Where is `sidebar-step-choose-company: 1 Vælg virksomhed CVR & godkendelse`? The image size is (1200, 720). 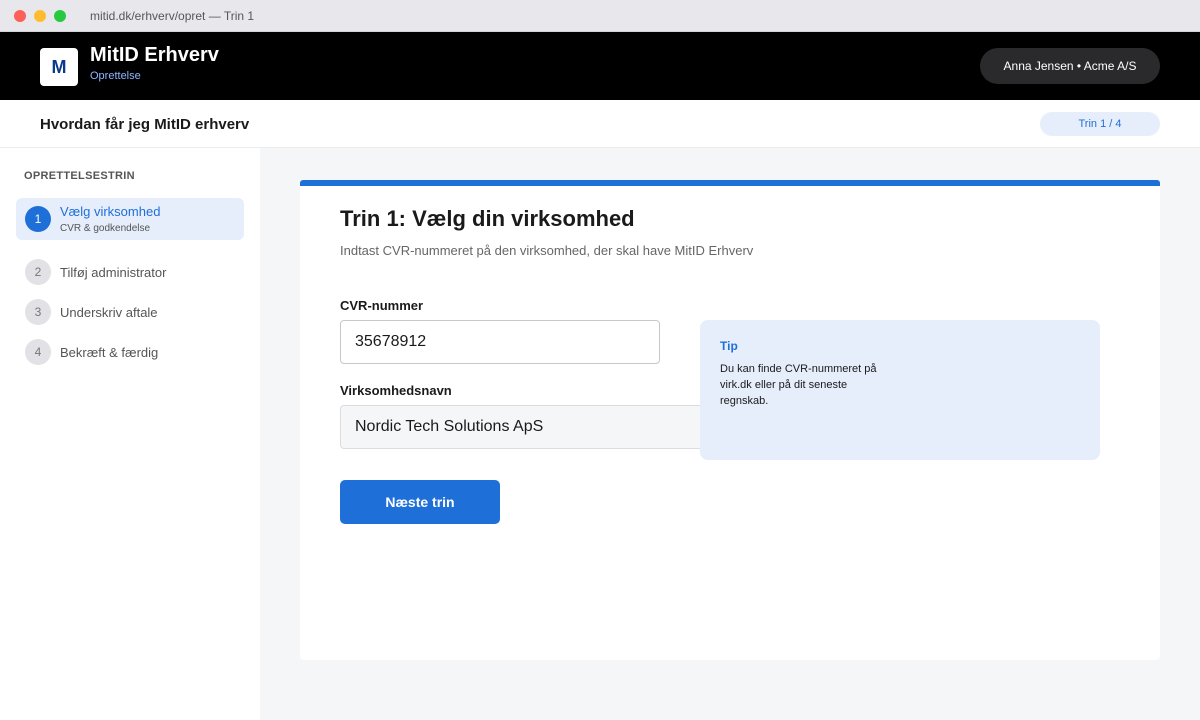
sidebar-step-choose-company: 1 Vælg virksomhed CVR & godkendelse is located at coordinates (130, 219).